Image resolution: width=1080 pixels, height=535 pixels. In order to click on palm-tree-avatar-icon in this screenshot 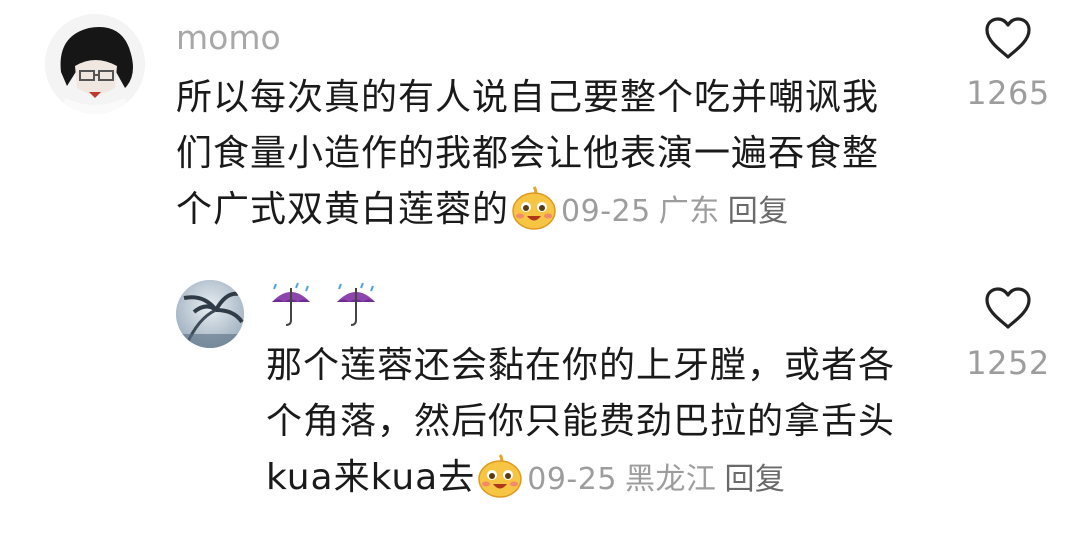, I will do `click(210, 314)`.